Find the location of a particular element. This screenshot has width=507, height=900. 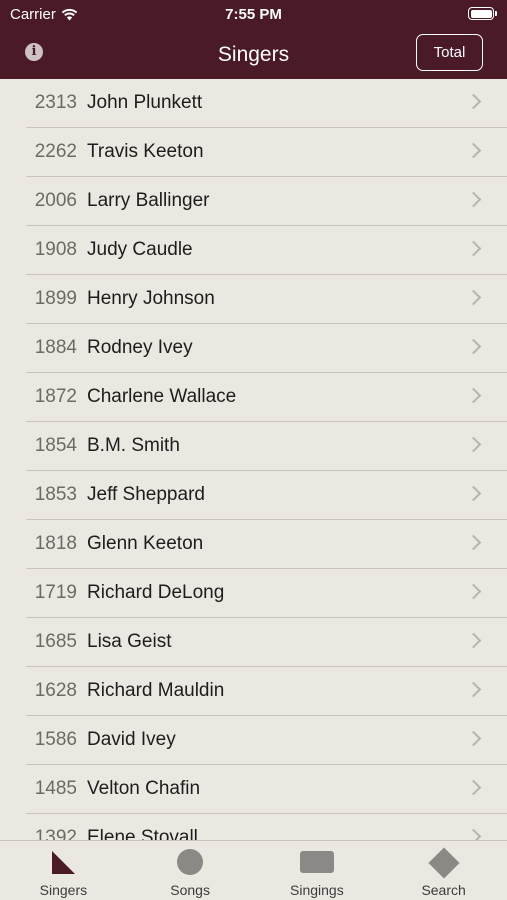

status-bar: Carrier 7:55 PM is located at coordinates (253, 14).